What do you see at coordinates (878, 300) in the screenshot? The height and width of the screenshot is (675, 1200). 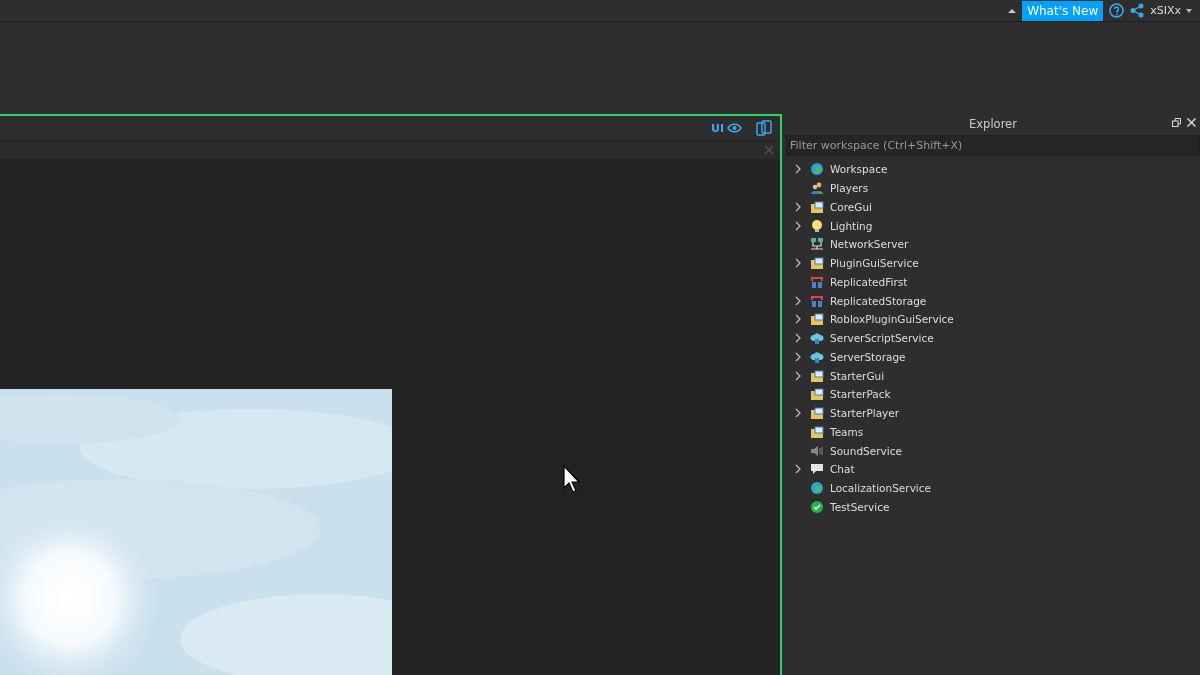 I see `tree-item: ReplicatedStorage` at bounding box center [878, 300].